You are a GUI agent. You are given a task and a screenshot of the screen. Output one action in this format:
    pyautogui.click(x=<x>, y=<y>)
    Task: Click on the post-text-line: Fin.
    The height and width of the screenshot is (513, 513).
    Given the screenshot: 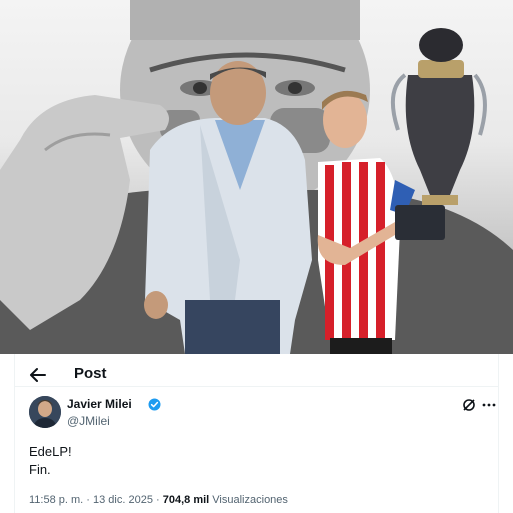 What is the action you would take?
    pyautogui.click(x=40, y=469)
    